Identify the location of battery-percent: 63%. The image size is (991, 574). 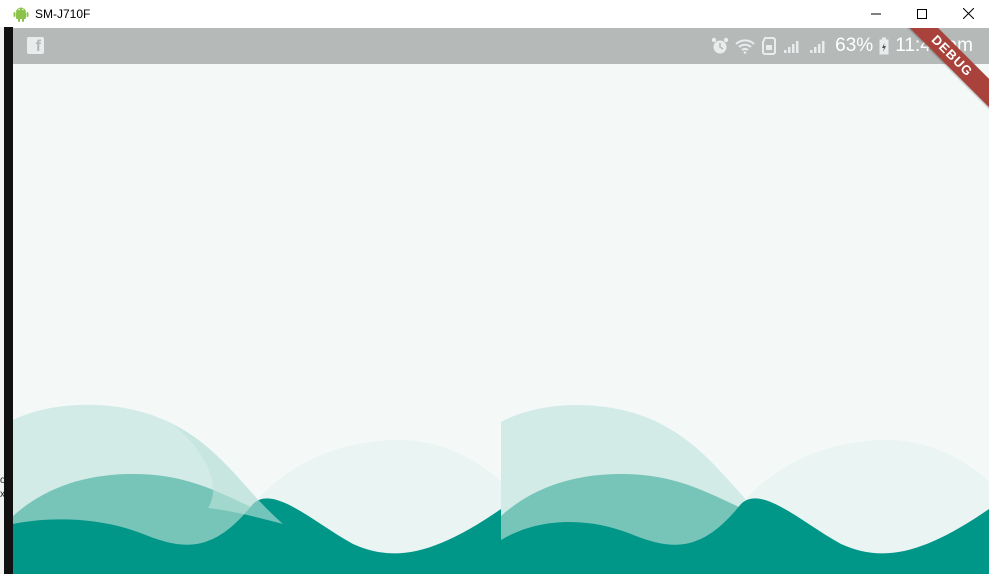
(854, 45).